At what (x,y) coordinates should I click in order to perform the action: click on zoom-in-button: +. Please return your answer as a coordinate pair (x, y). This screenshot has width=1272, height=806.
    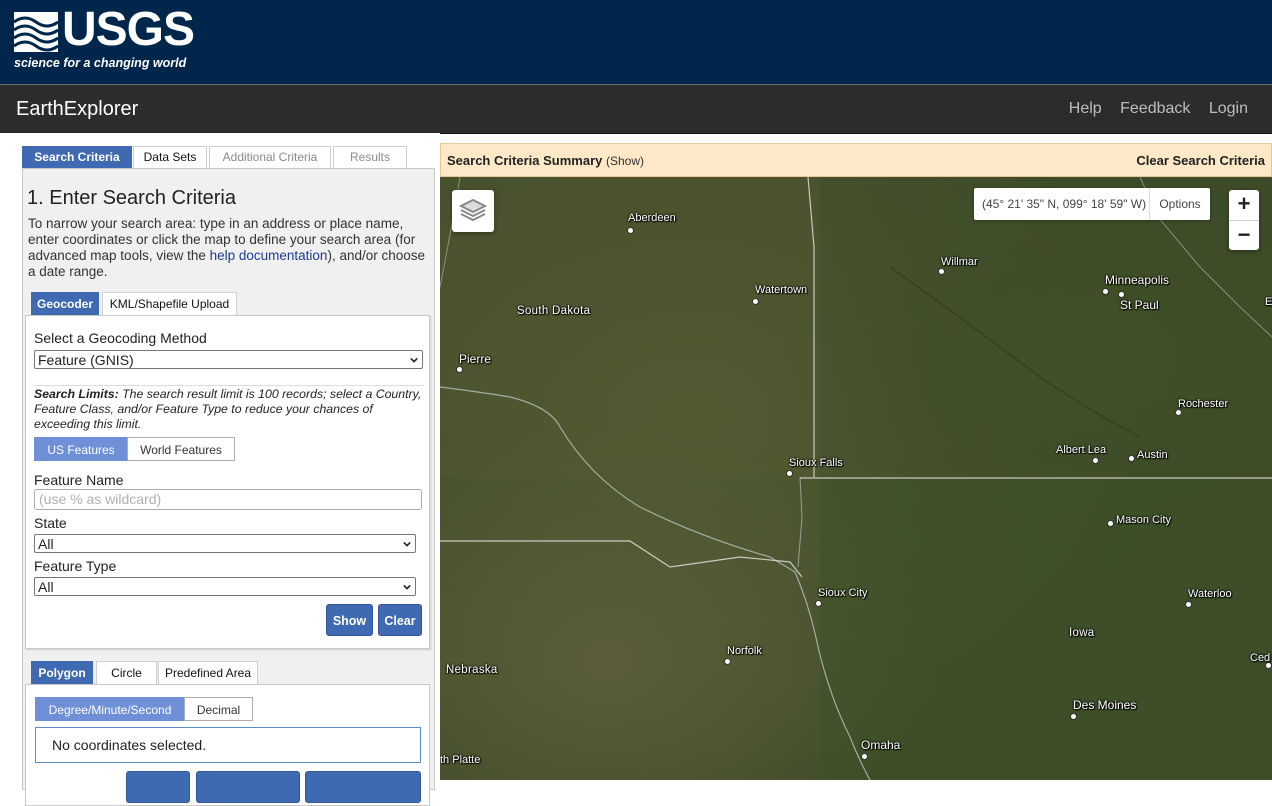
    Looking at the image, I should click on (1244, 205).